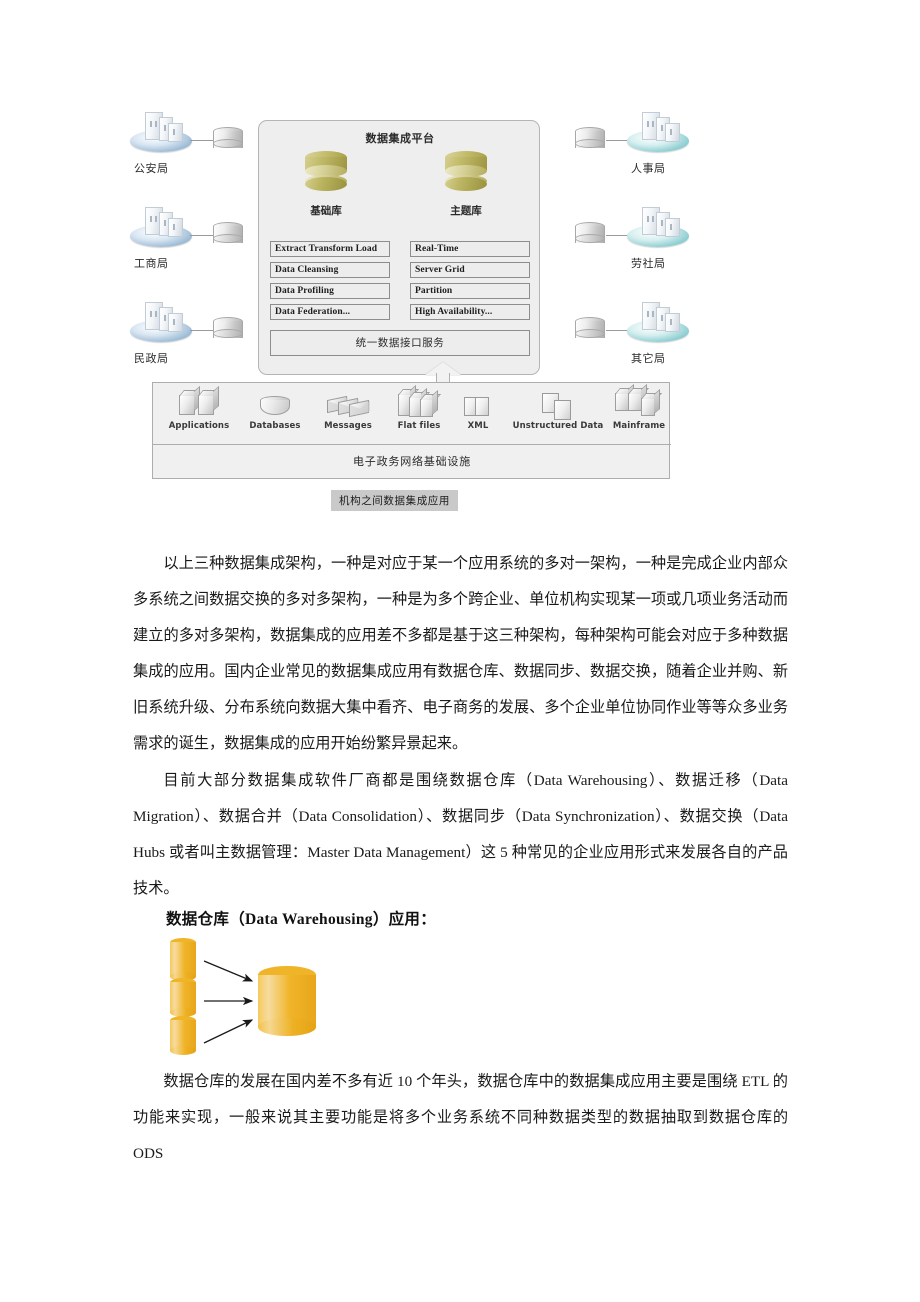 The image size is (920, 1302). I want to click on data-source-item: Databases, so click(275, 409).